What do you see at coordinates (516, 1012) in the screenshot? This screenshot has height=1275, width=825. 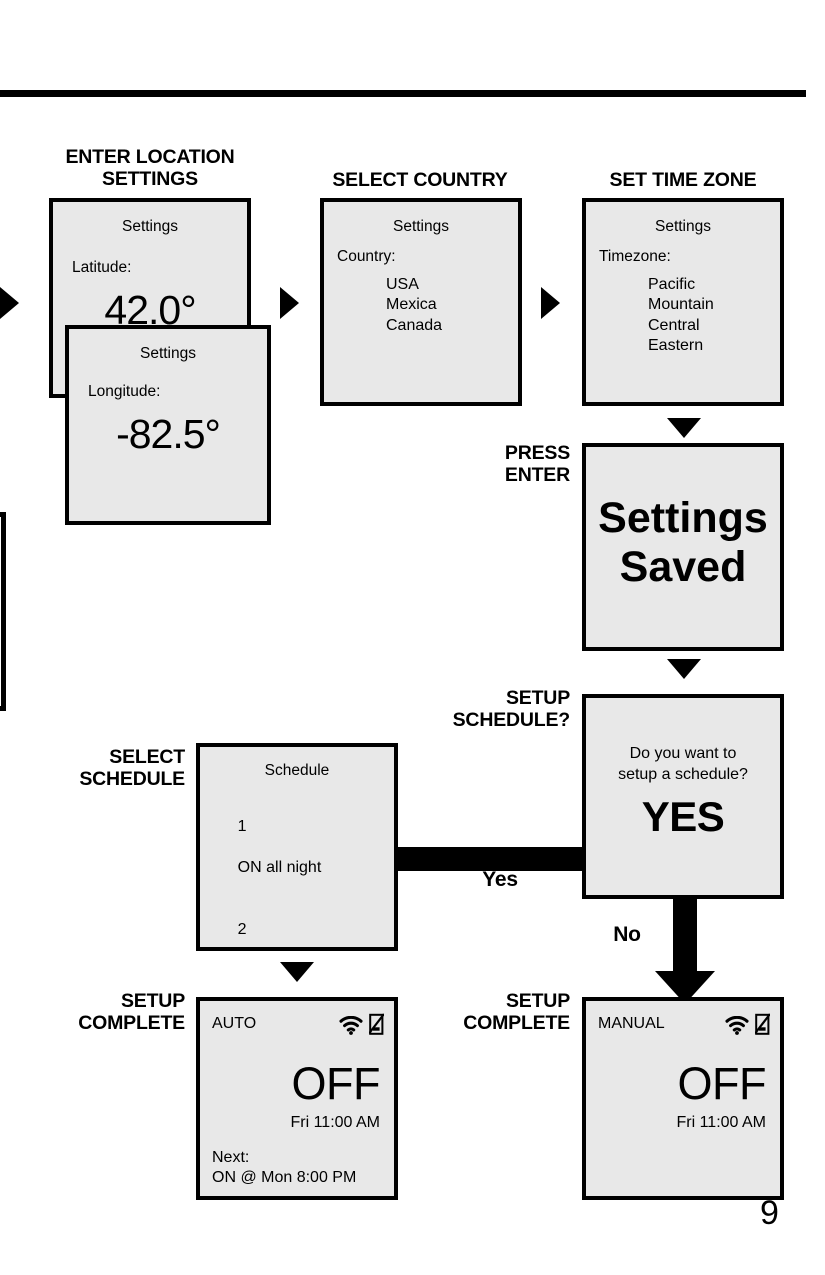 I see `caption-setup-complete-manual: SETUP COMPLETE` at bounding box center [516, 1012].